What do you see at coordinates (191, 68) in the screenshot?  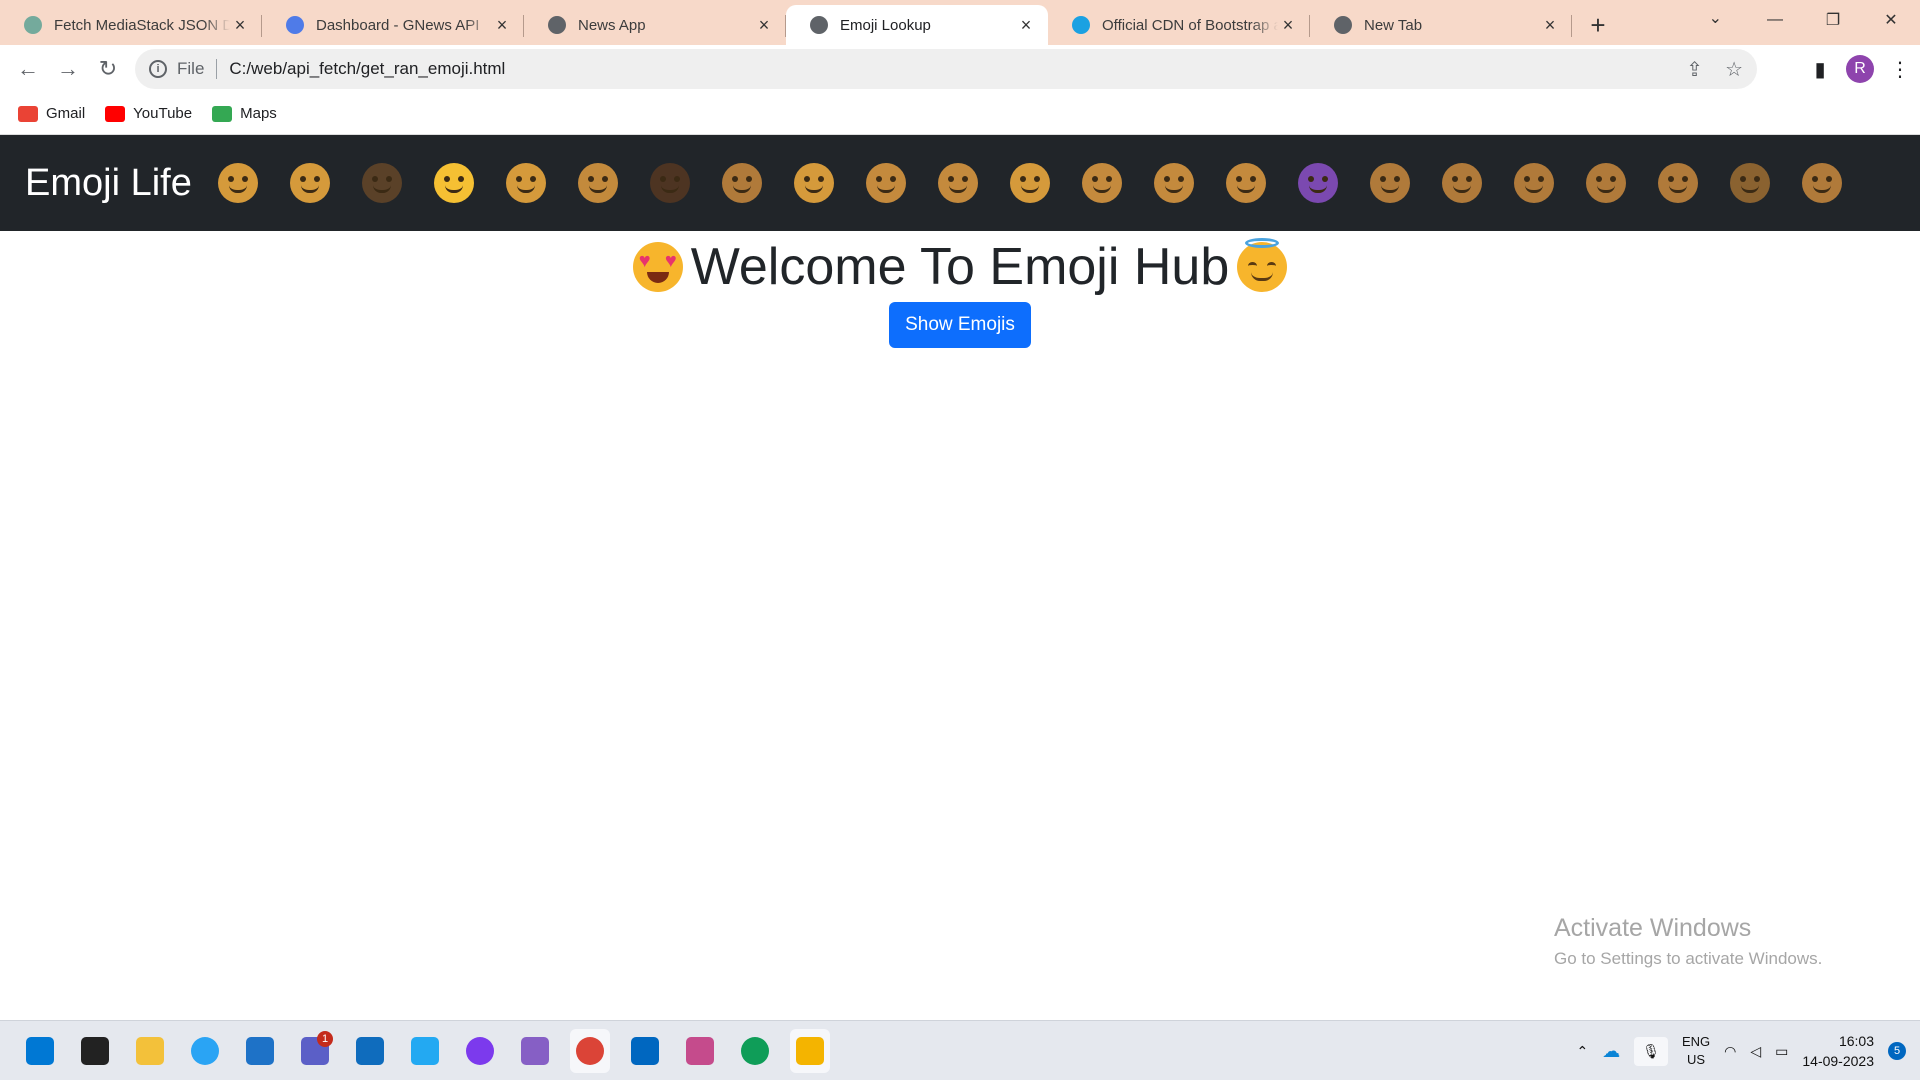 I see `scheme-label: File` at bounding box center [191, 68].